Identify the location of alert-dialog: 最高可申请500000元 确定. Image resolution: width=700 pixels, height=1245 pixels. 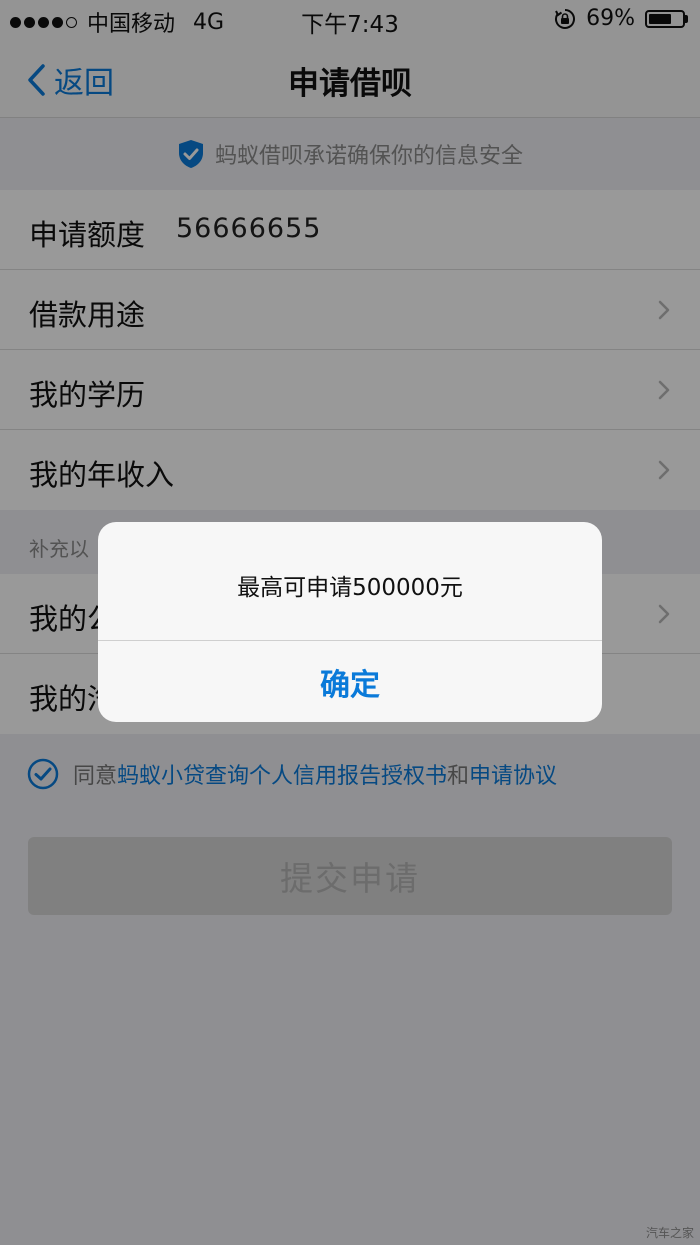
(350, 622).